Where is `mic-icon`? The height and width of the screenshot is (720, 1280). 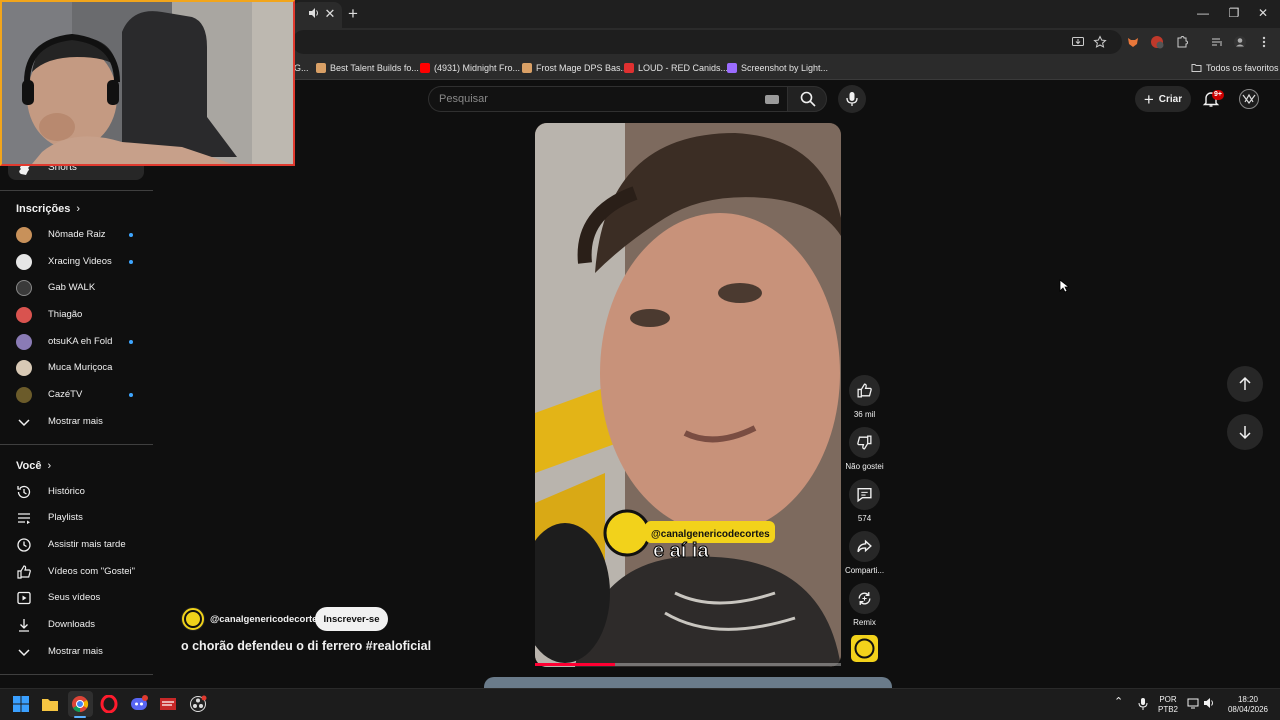
mic-icon is located at coordinates (852, 99).